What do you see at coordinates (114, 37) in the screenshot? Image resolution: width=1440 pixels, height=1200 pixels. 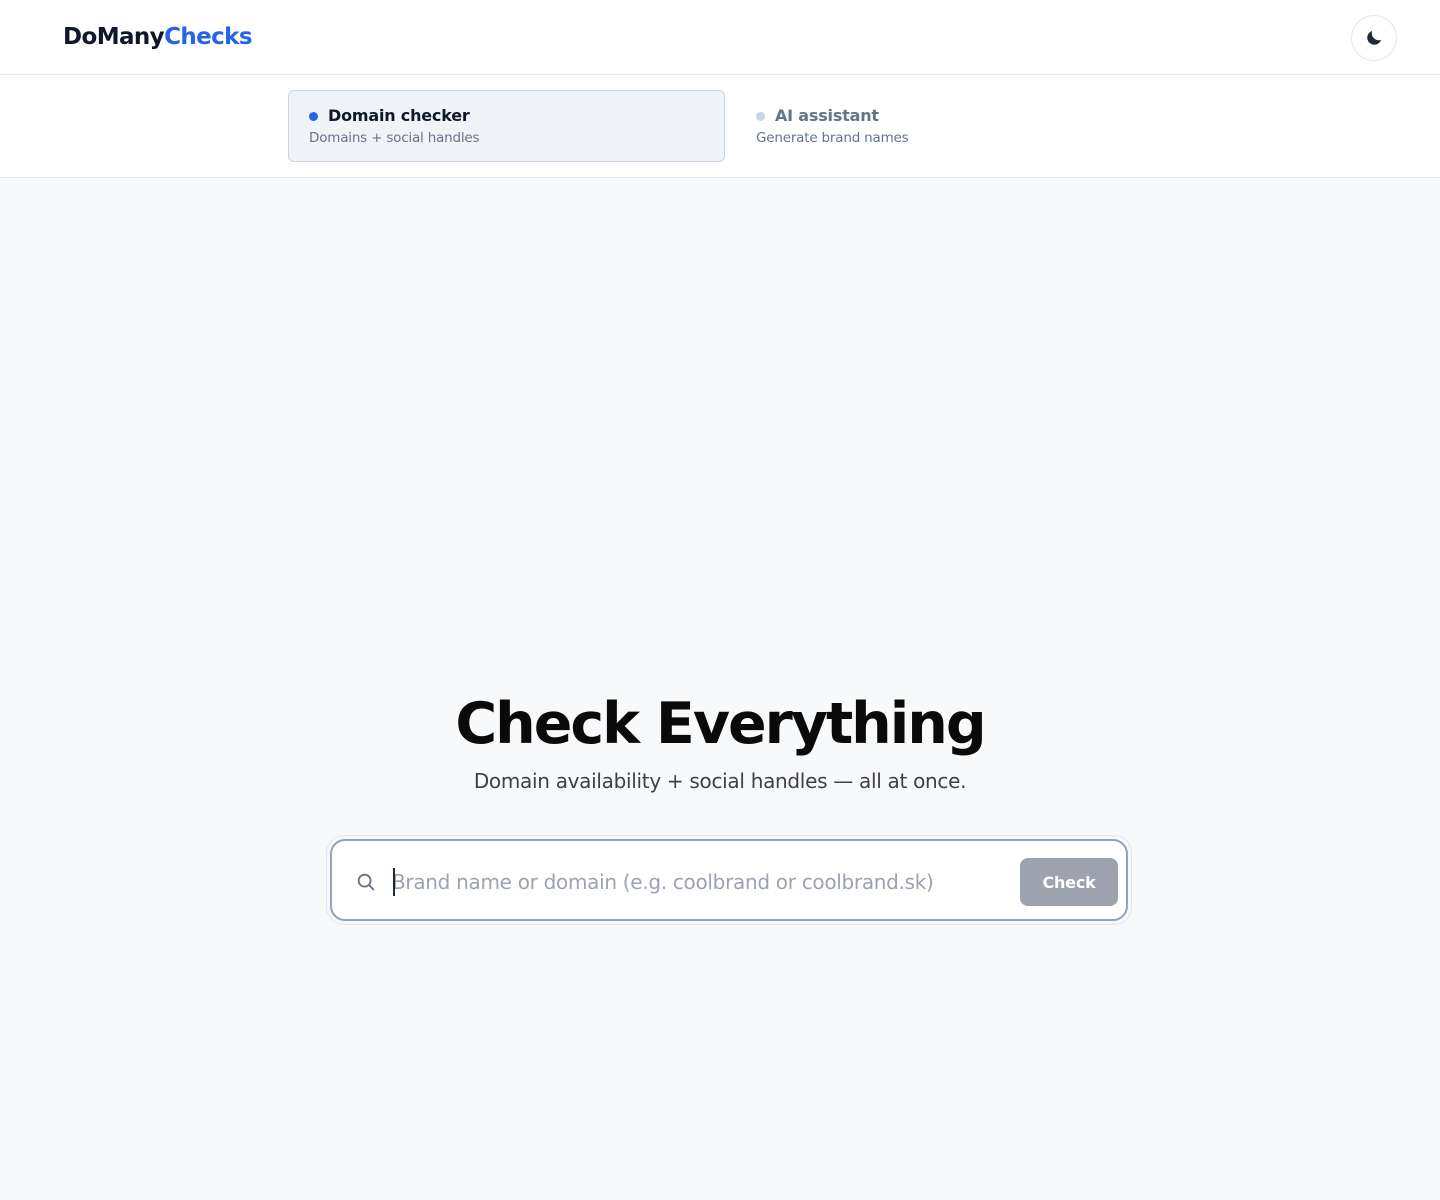 I see `logo-text-primary: DoMany` at bounding box center [114, 37].